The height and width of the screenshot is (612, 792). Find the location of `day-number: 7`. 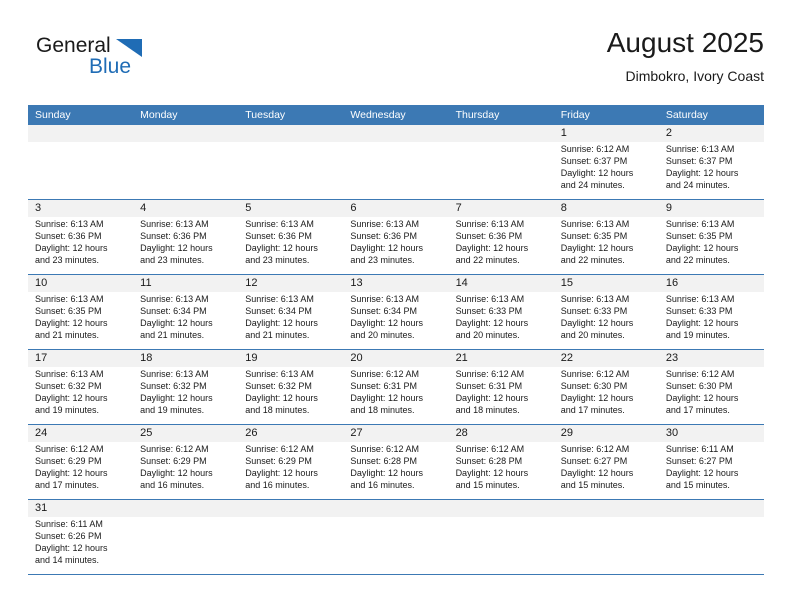

day-number: 7 is located at coordinates (458, 208).